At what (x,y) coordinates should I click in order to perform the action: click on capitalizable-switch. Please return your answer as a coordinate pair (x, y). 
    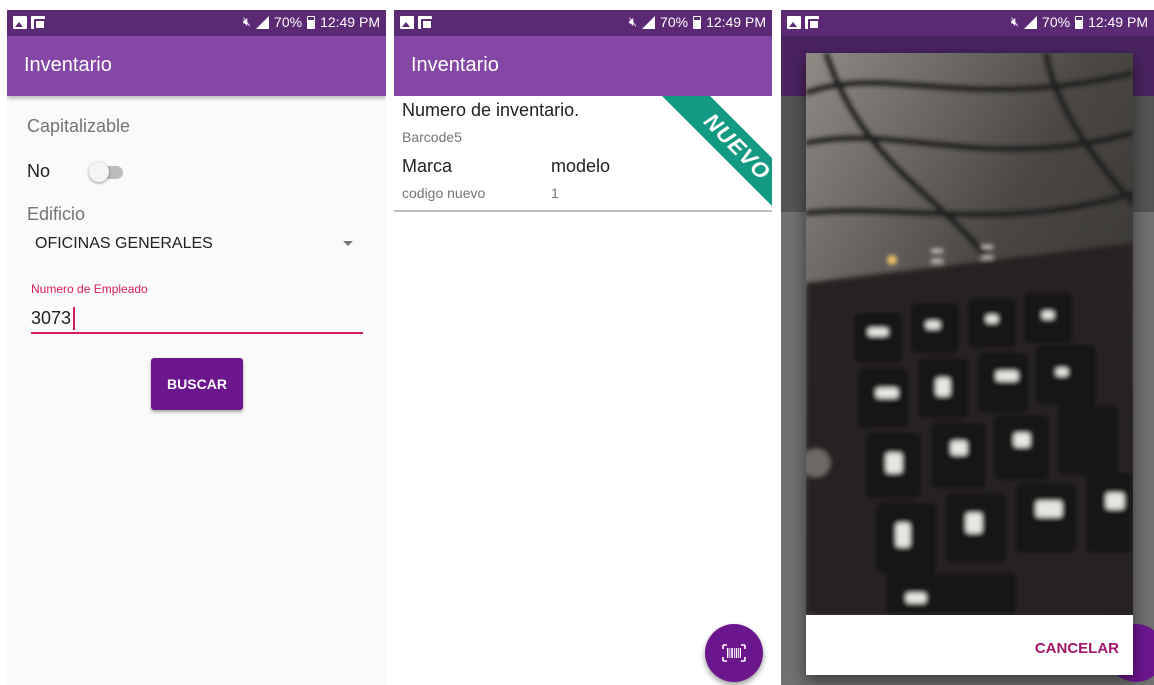
    Looking at the image, I should click on (107, 172).